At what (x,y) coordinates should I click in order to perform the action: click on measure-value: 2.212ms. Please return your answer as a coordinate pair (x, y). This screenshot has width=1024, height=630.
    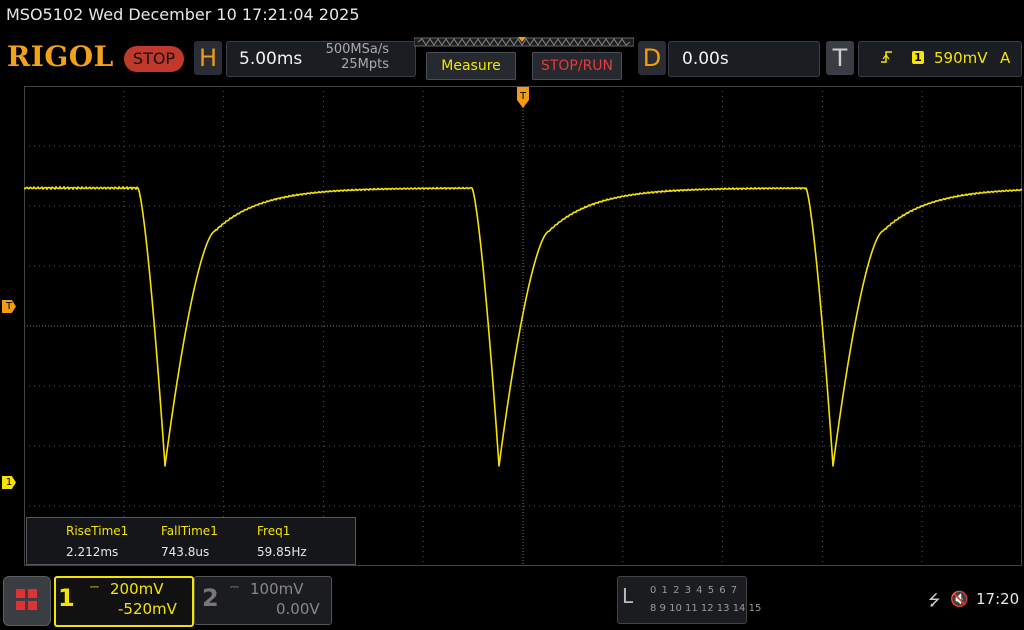
    Looking at the image, I should click on (92, 552).